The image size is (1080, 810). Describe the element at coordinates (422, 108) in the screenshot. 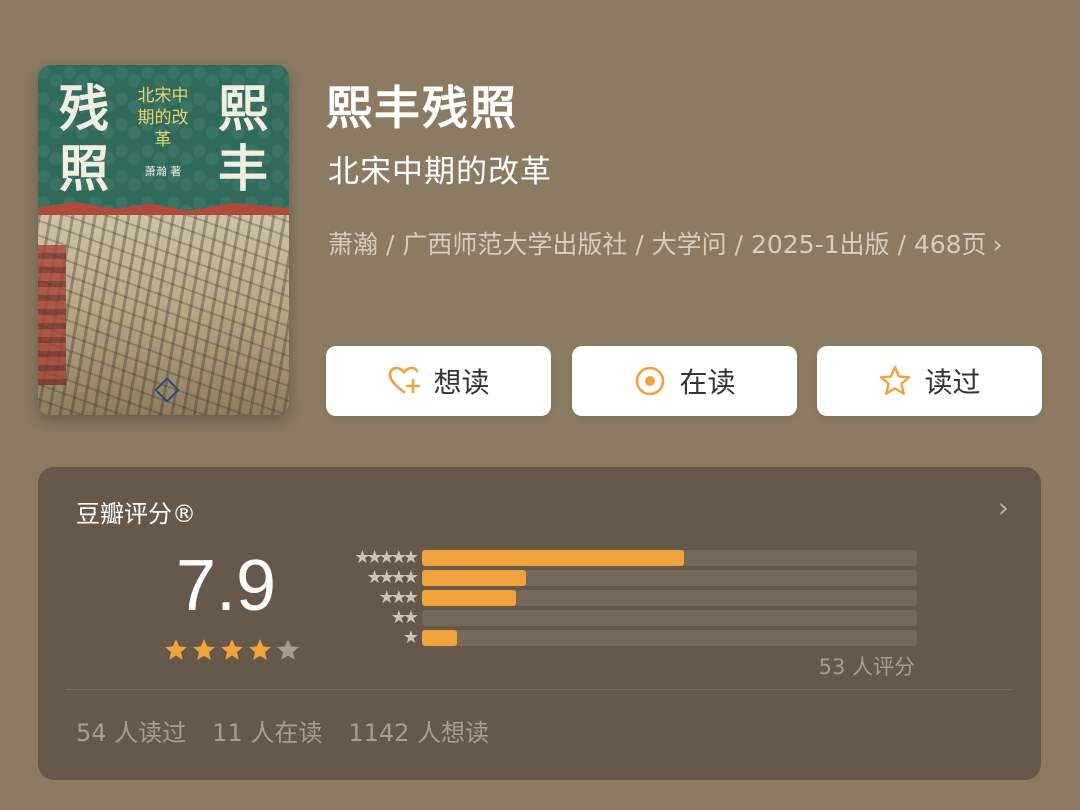

I see `book-title: 熙丰残照` at that location.